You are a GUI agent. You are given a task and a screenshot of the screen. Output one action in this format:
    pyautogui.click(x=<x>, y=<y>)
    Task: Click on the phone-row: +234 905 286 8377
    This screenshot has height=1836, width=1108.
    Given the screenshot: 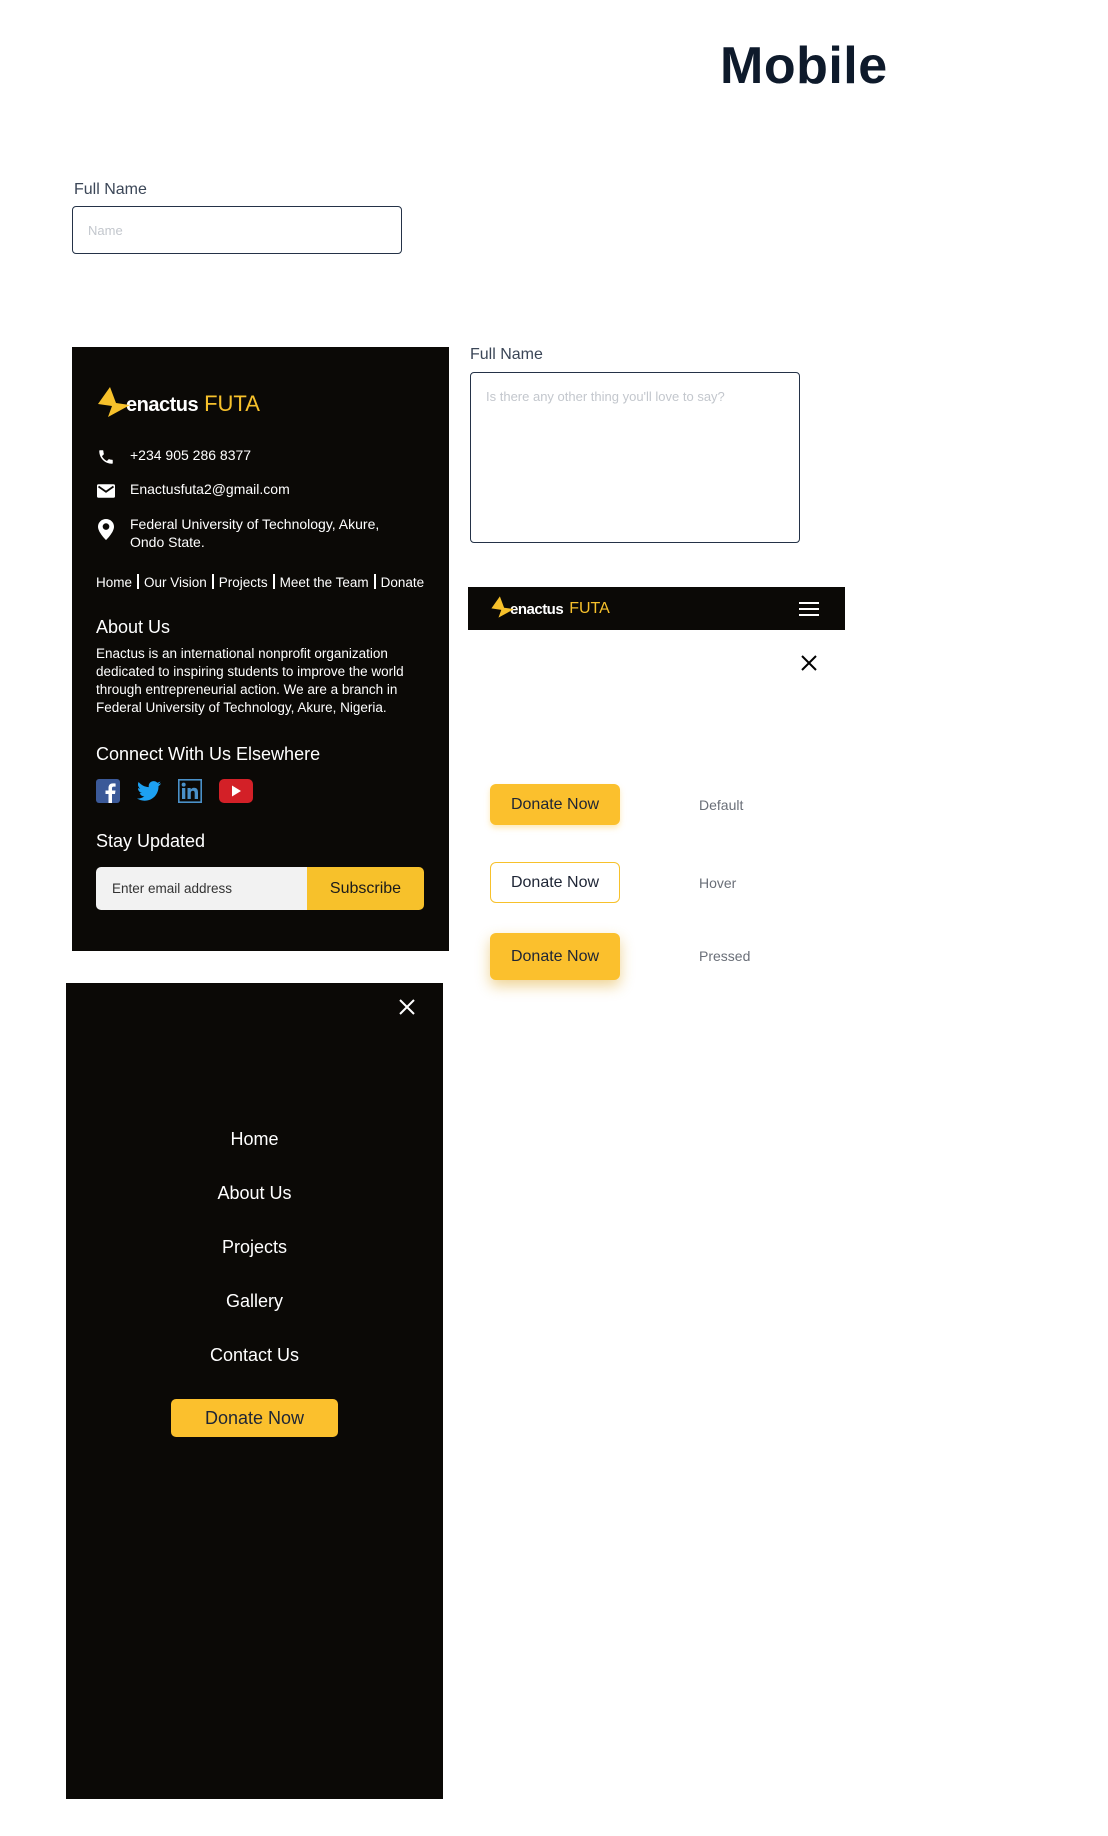 What is the action you would take?
    pyautogui.click(x=173, y=457)
    